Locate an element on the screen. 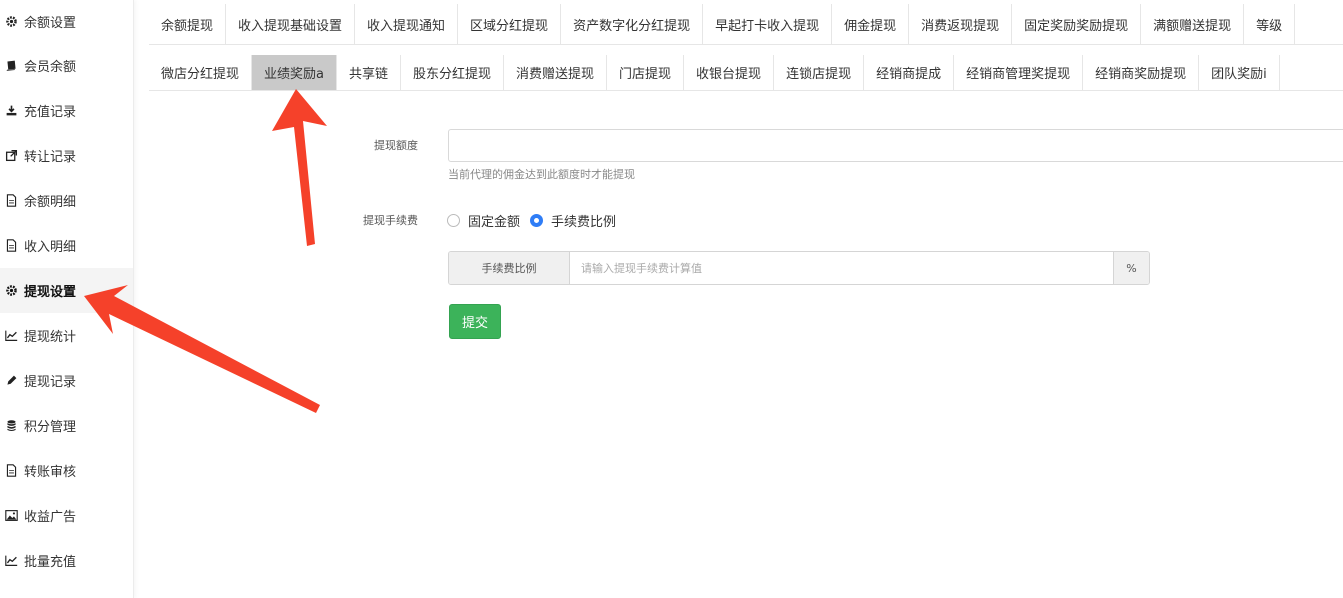  book-icon is located at coordinates (11, 66).